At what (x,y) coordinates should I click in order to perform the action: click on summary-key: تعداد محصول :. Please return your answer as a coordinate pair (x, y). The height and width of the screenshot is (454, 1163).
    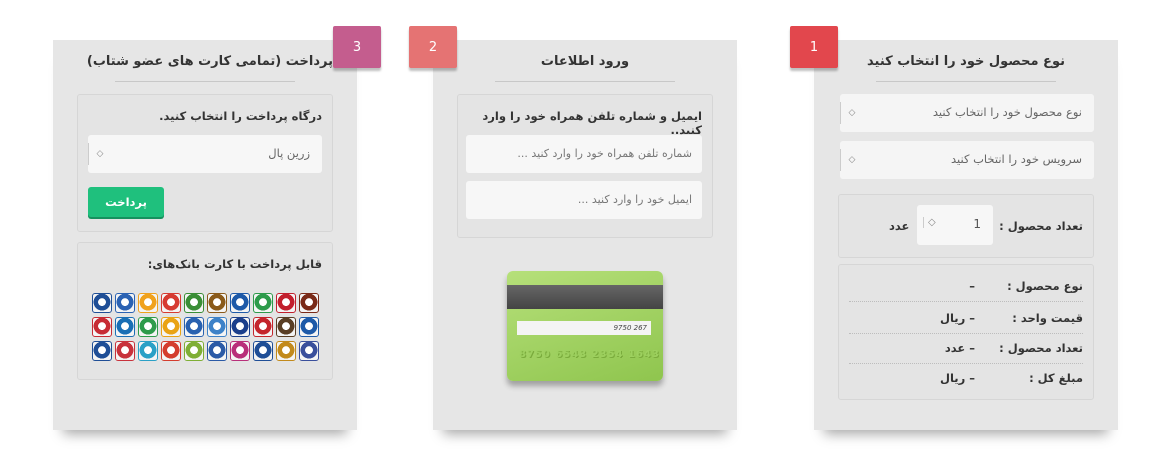
    Looking at the image, I should click on (1041, 348).